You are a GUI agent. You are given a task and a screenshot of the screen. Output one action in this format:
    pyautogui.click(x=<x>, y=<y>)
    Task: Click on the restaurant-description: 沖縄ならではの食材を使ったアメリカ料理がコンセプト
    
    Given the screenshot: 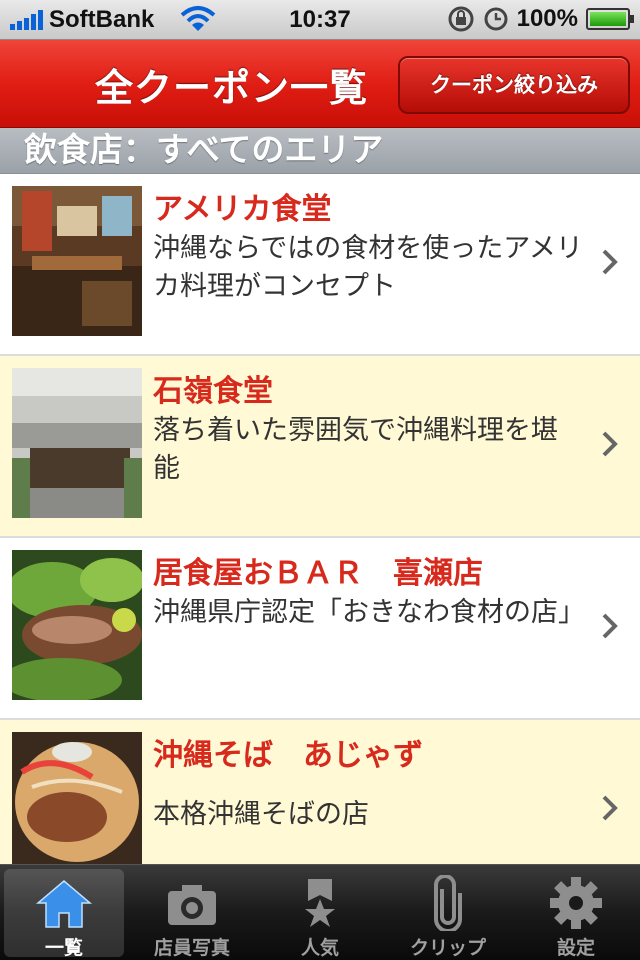 What is the action you would take?
    pyautogui.click(x=368, y=267)
    